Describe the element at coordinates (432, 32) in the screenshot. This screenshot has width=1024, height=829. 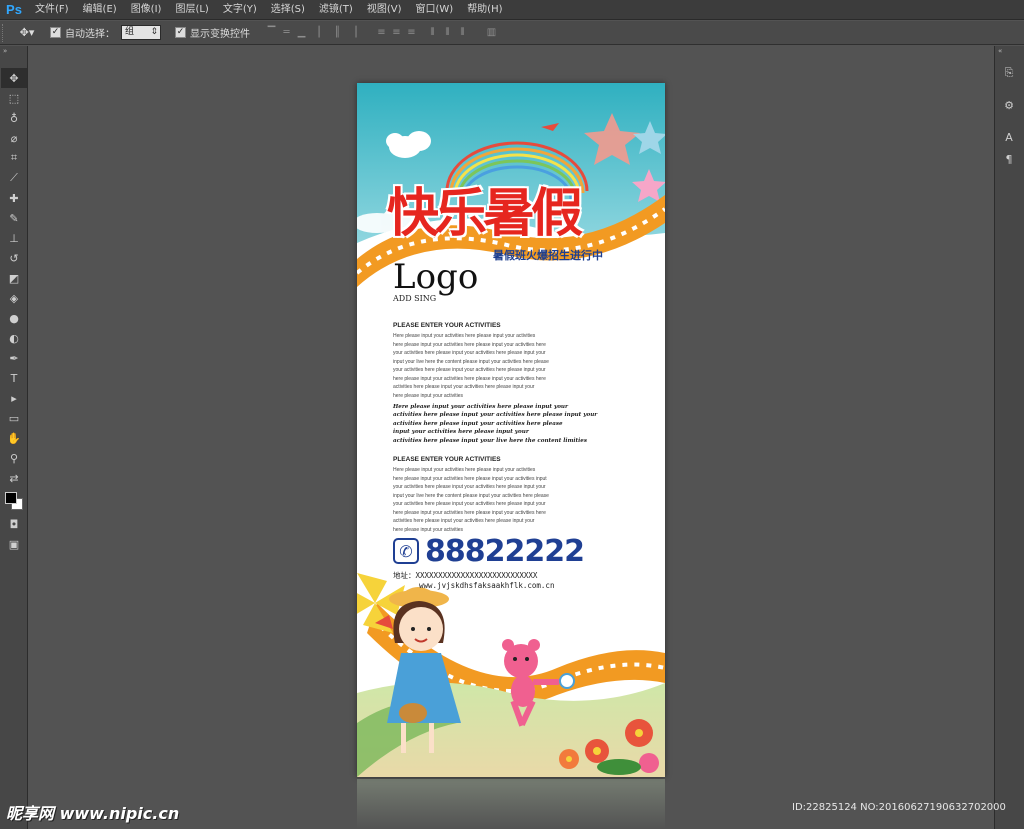
I see `distribute-left-icon: ⦀` at that location.